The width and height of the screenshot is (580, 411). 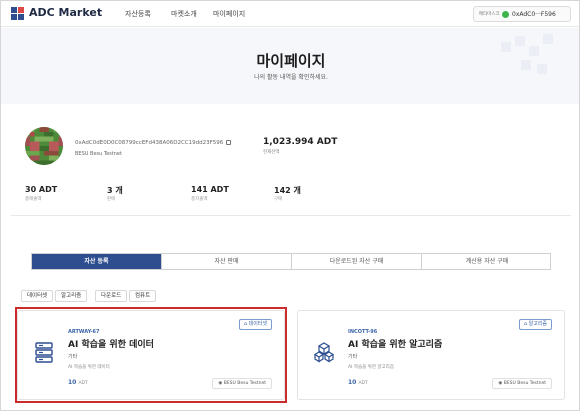 What do you see at coordinates (291, 61) in the screenshot?
I see `page-title: 마이페이지` at bounding box center [291, 61].